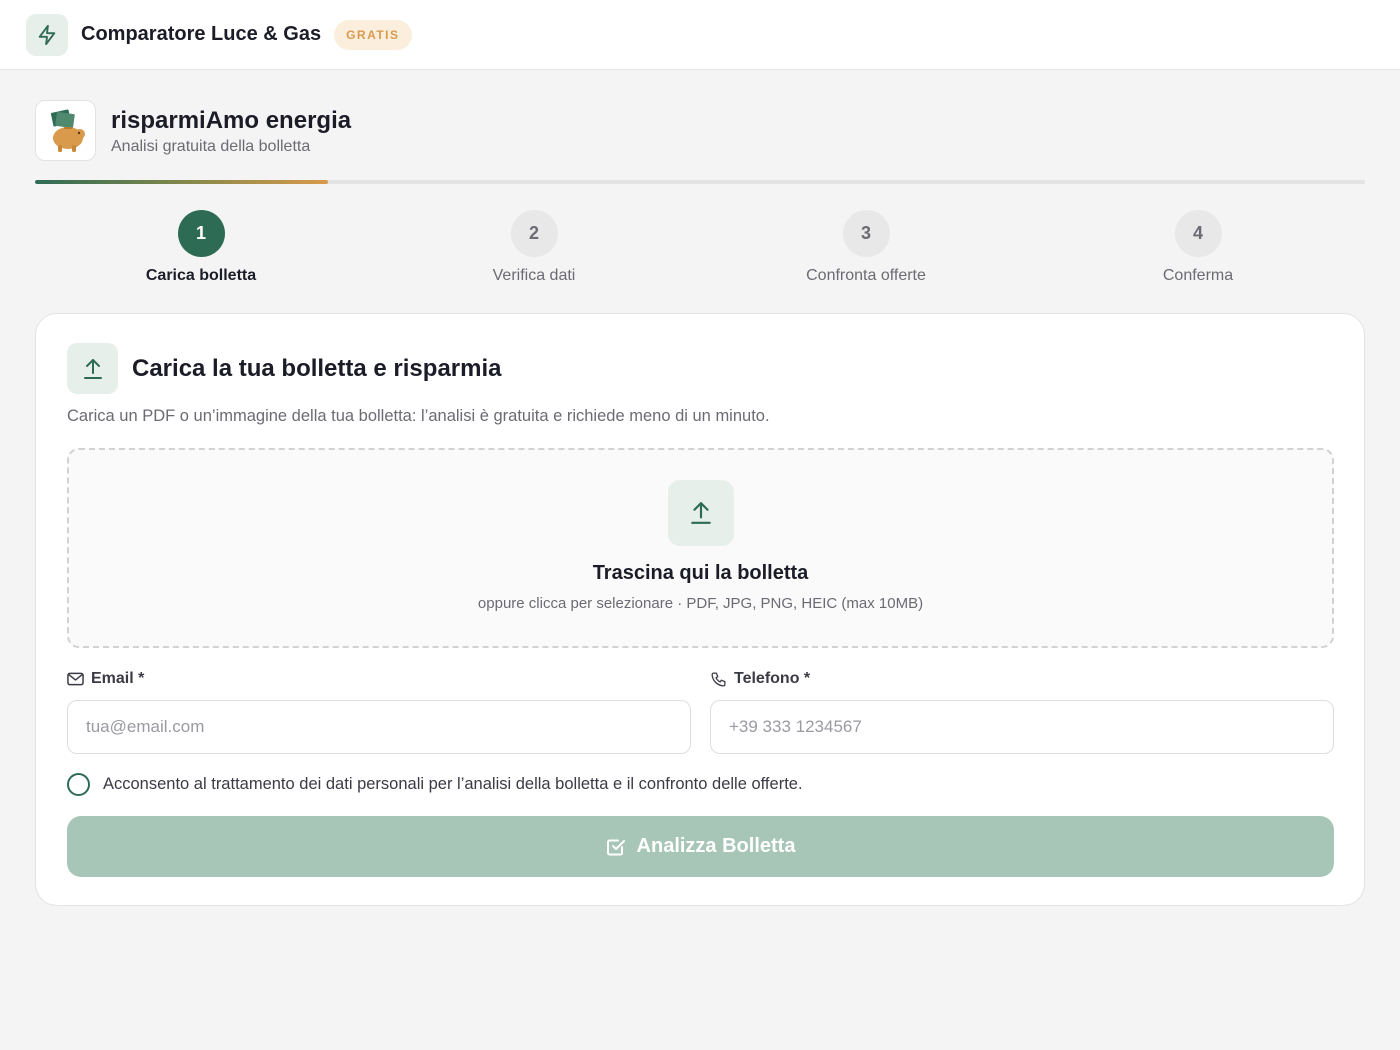 Image resolution: width=1400 pixels, height=1050 pixels. What do you see at coordinates (534, 275) in the screenshot?
I see `step-label: Verifica dati` at bounding box center [534, 275].